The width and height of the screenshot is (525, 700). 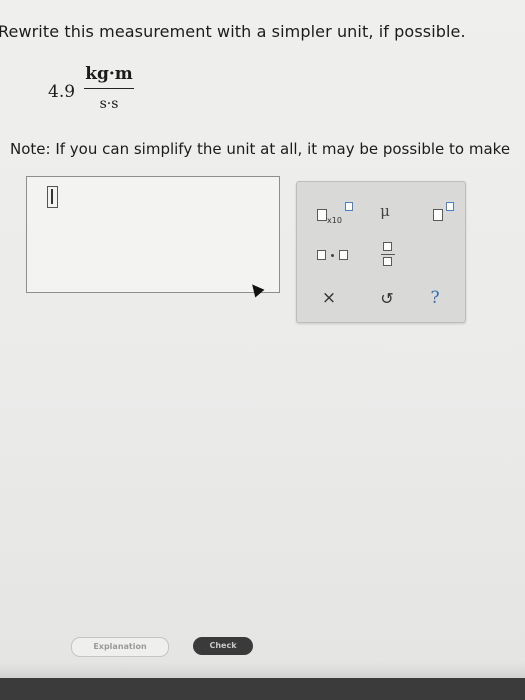 I want to click on input-cursor-box, so click(x=52, y=197).